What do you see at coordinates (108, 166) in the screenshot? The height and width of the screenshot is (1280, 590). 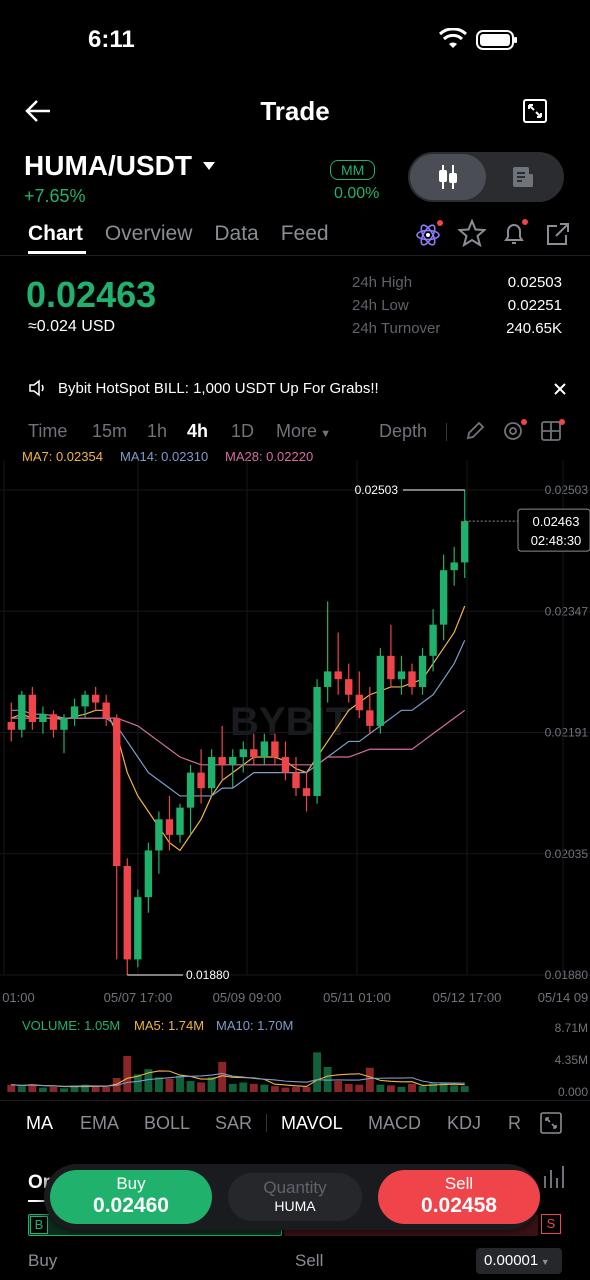 I see `pair-name: HUMA/USDT` at bounding box center [108, 166].